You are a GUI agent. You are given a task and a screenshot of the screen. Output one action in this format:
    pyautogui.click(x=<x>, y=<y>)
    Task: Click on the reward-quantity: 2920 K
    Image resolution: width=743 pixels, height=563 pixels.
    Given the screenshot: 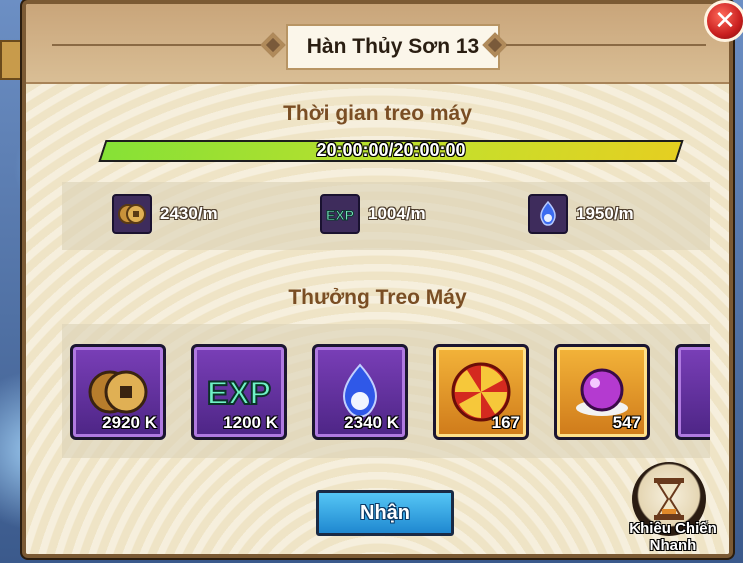 What is the action you would take?
    pyautogui.click(x=129, y=422)
    